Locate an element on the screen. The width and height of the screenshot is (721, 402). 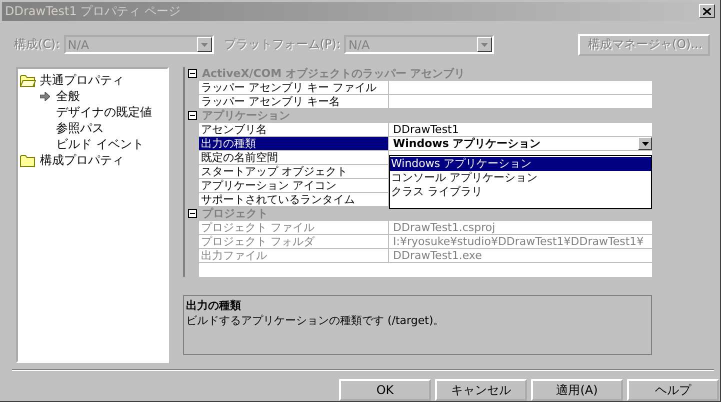
window-title: DDrawTest1 プロパティ ページ is located at coordinates (92, 11).